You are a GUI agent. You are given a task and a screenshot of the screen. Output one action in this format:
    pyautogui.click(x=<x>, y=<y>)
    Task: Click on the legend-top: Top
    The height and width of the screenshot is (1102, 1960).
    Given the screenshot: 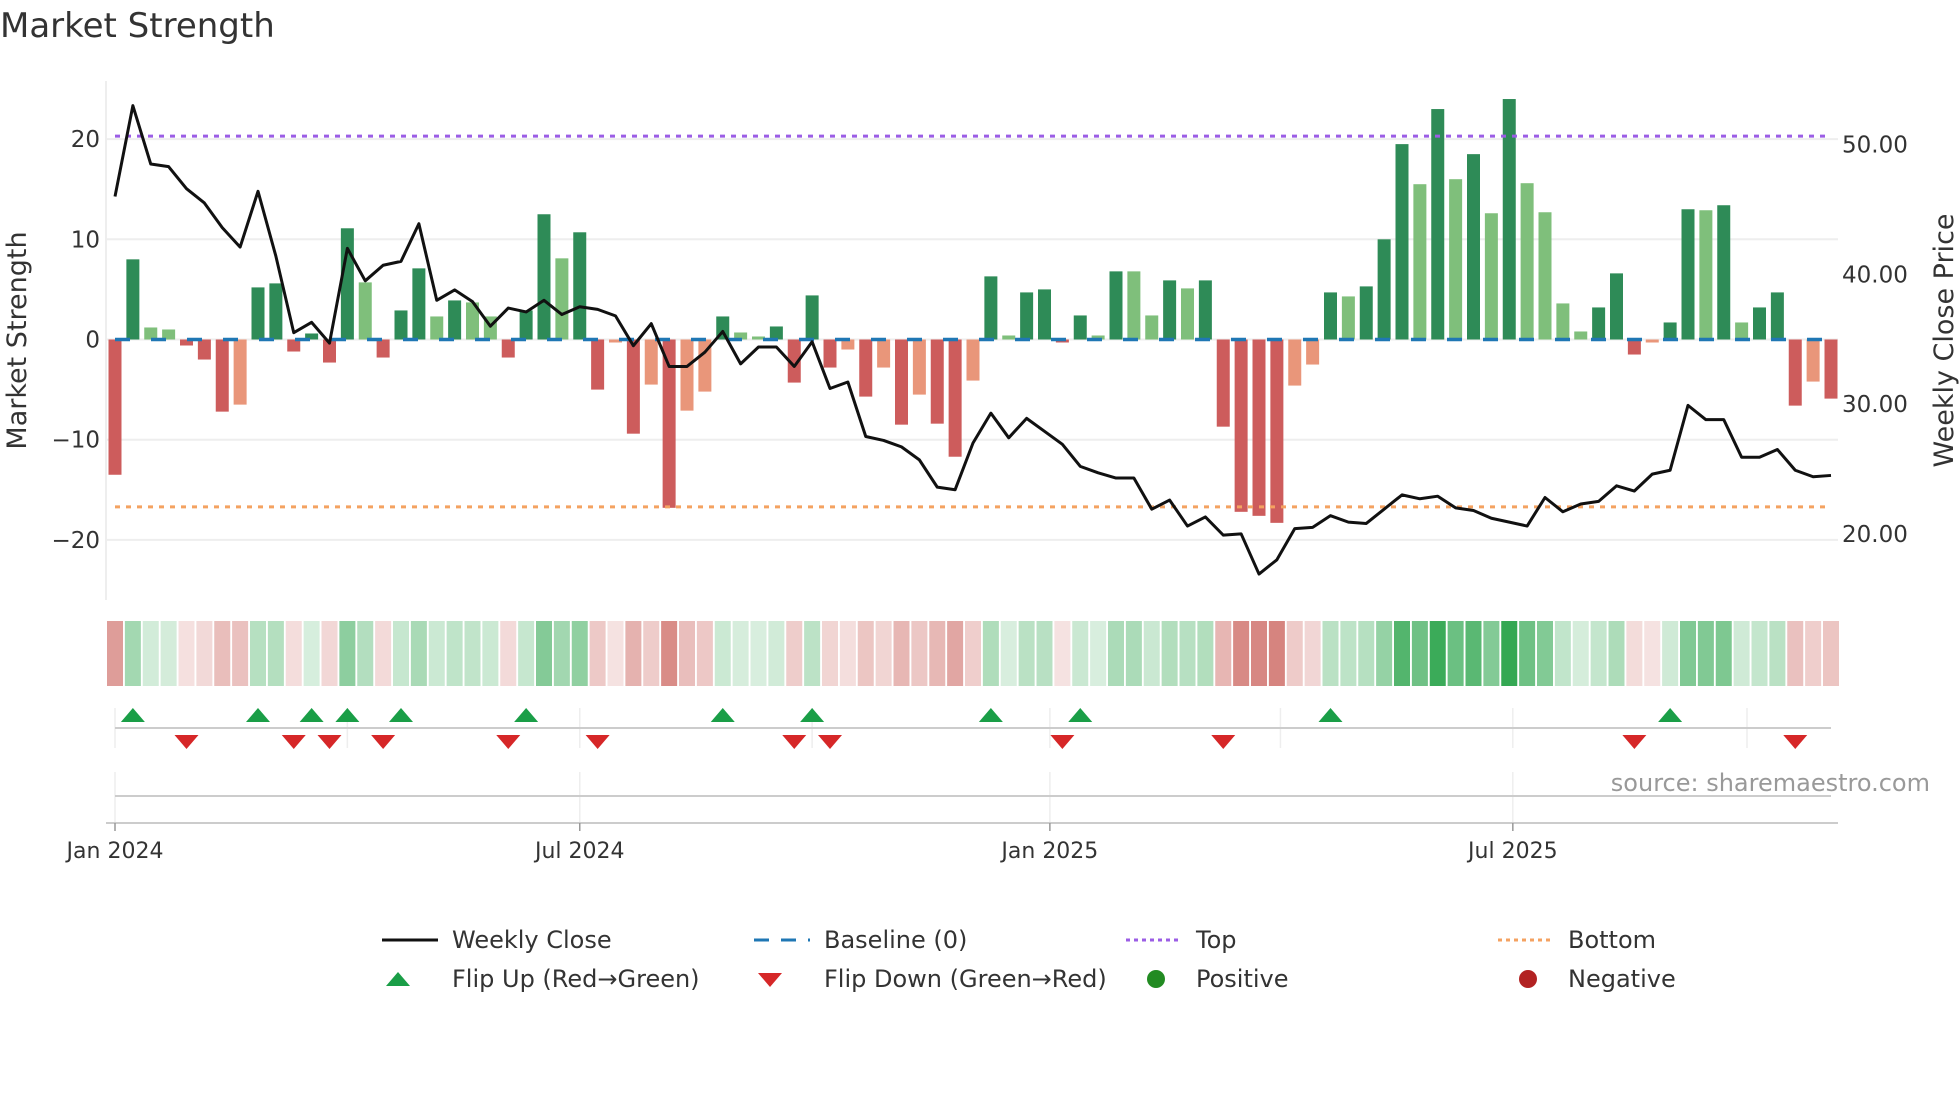 What is the action you would take?
    pyautogui.click(x=1180, y=940)
    